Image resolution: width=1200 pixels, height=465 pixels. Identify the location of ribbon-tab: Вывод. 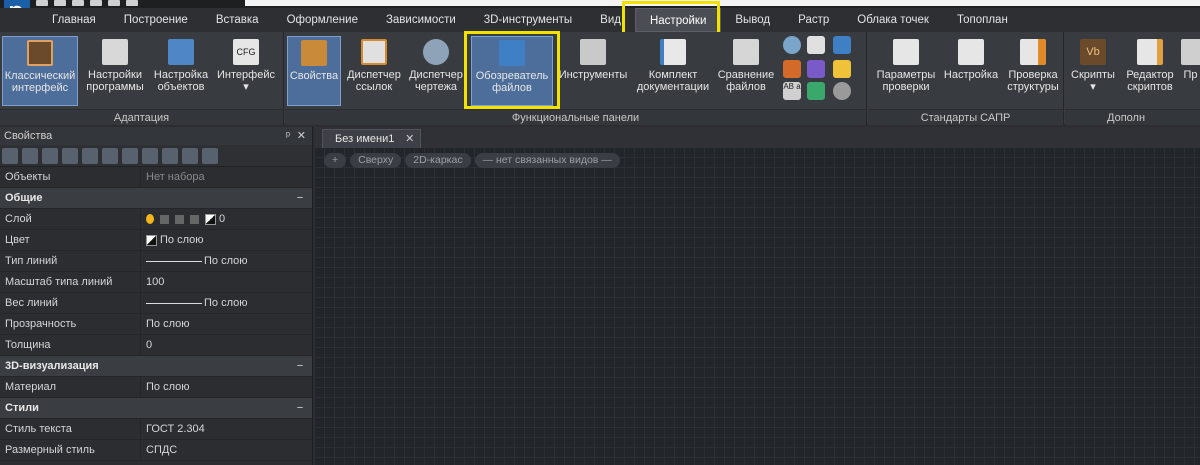
(752, 20).